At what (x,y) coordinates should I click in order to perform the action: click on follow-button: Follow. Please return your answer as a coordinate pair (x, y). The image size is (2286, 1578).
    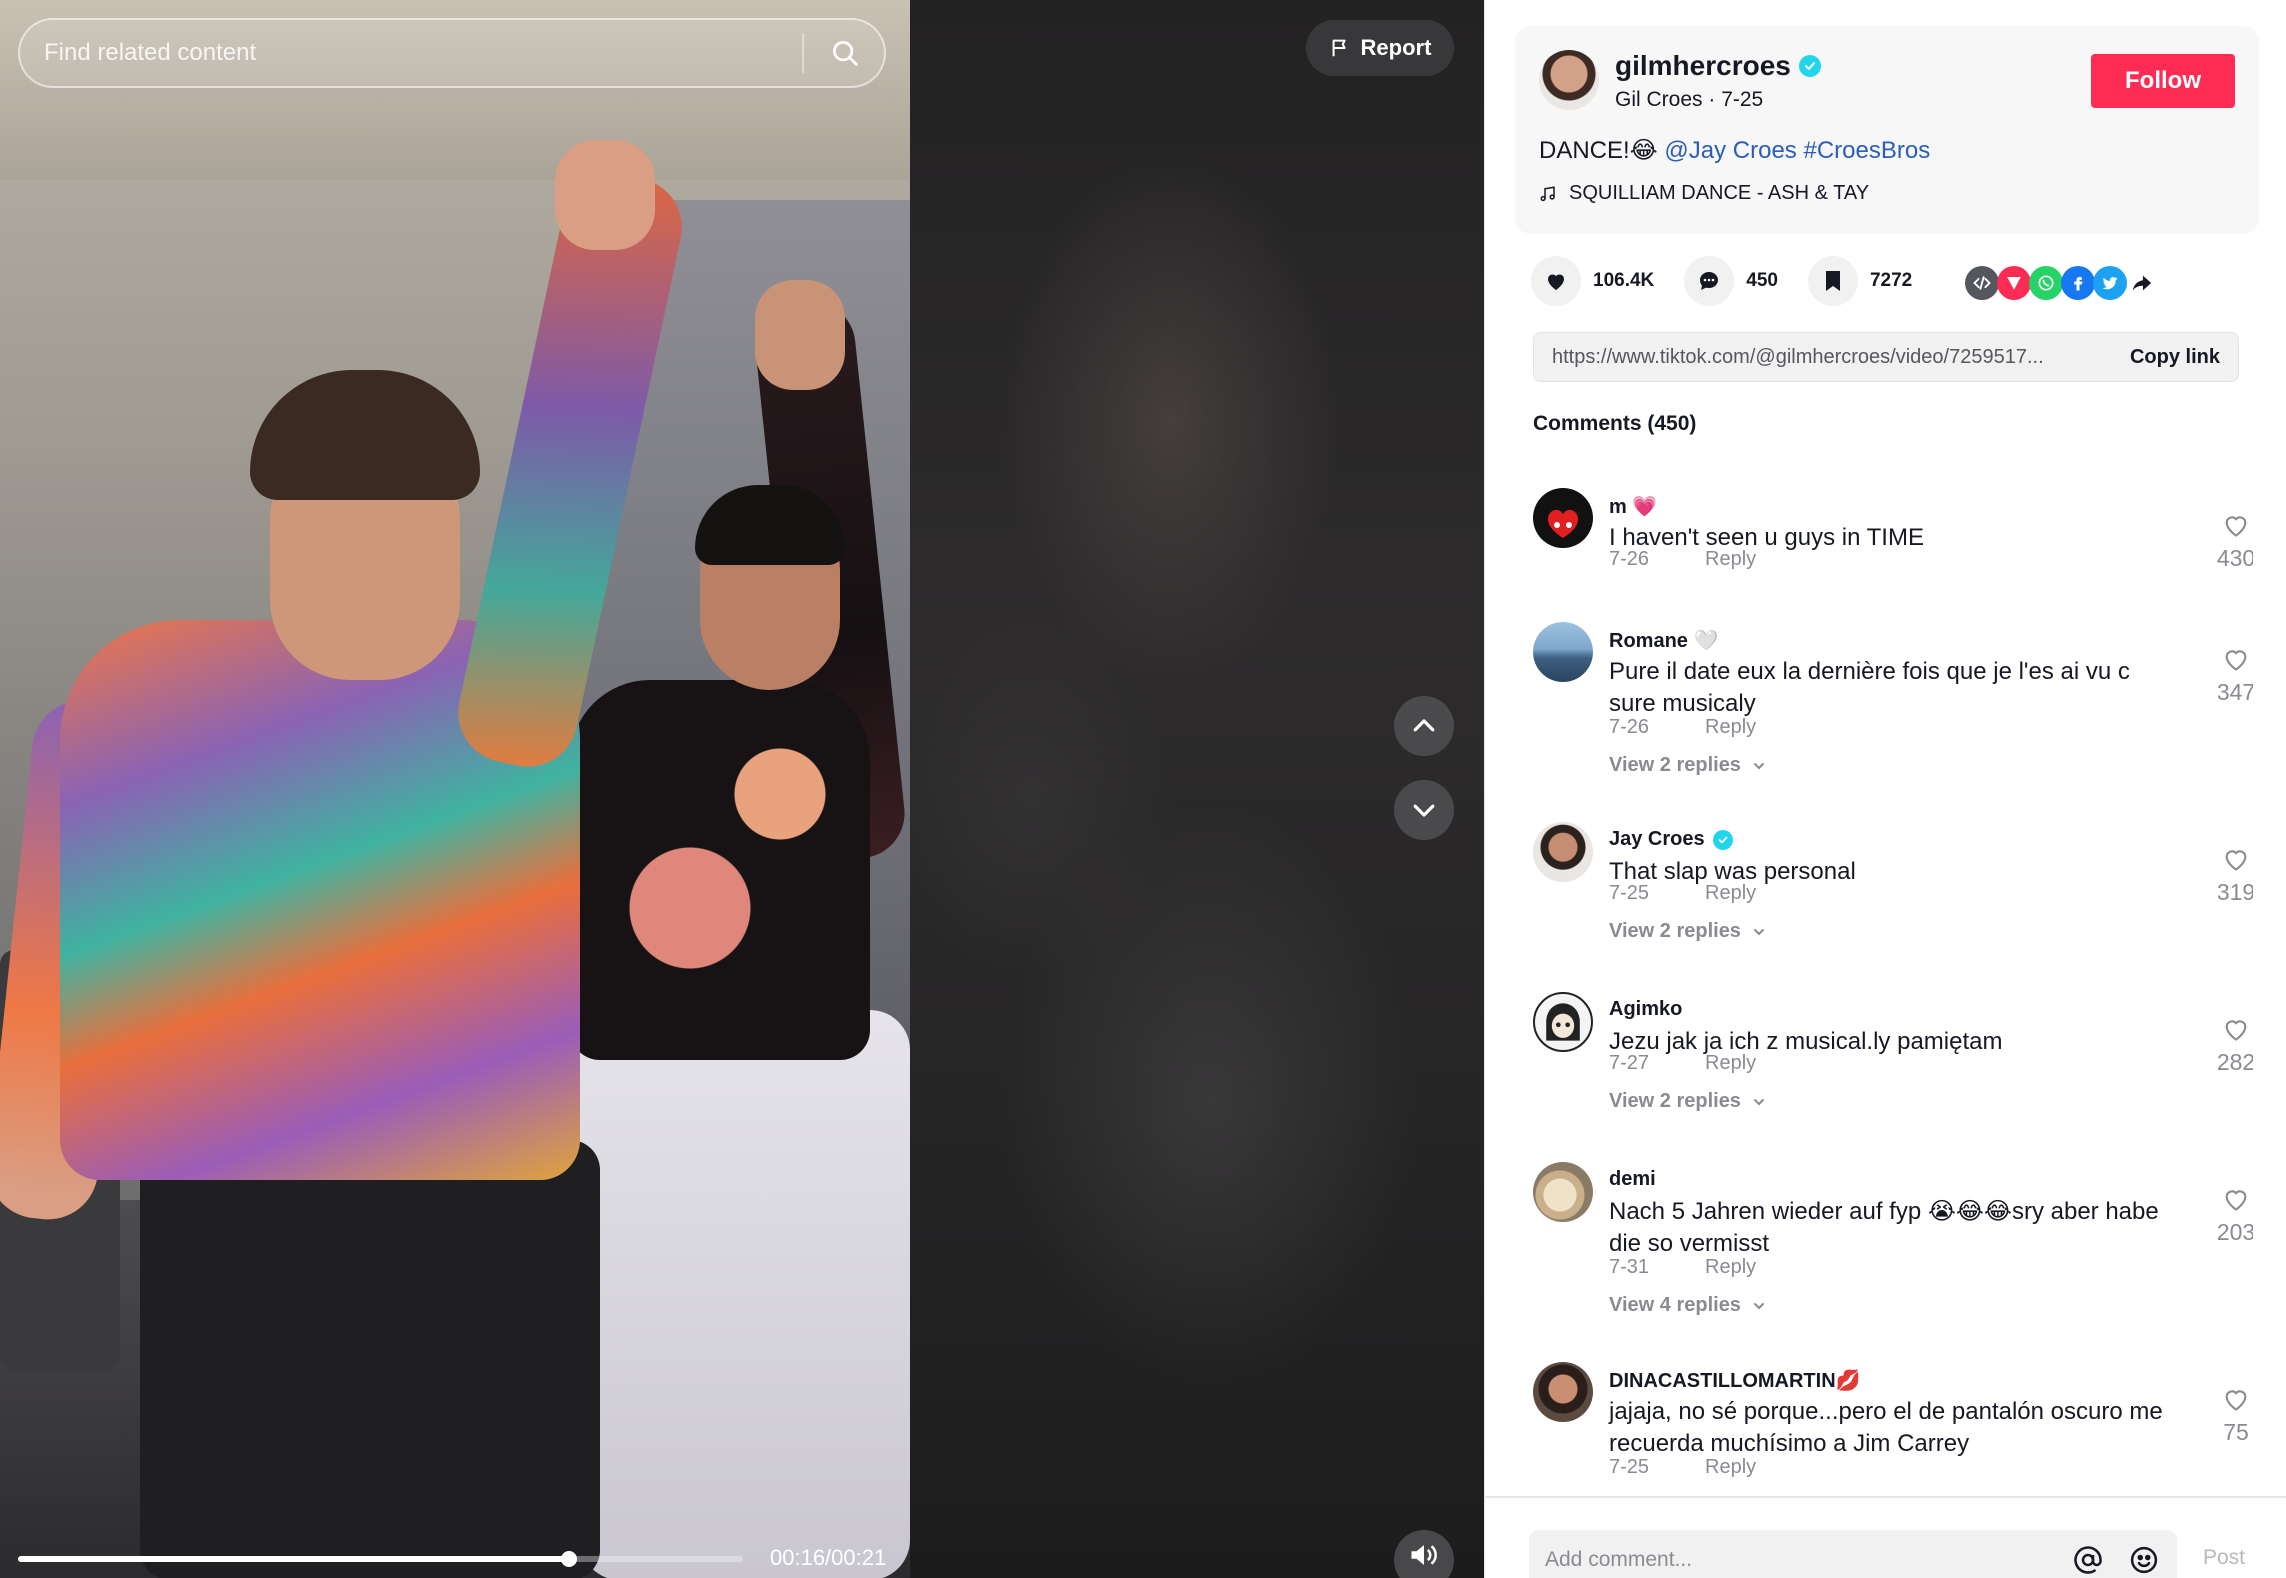
    Looking at the image, I should click on (2163, 81).